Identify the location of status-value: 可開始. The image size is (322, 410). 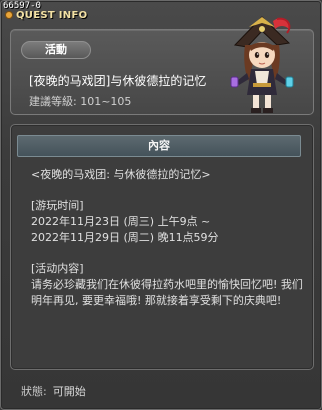
(69, 391).